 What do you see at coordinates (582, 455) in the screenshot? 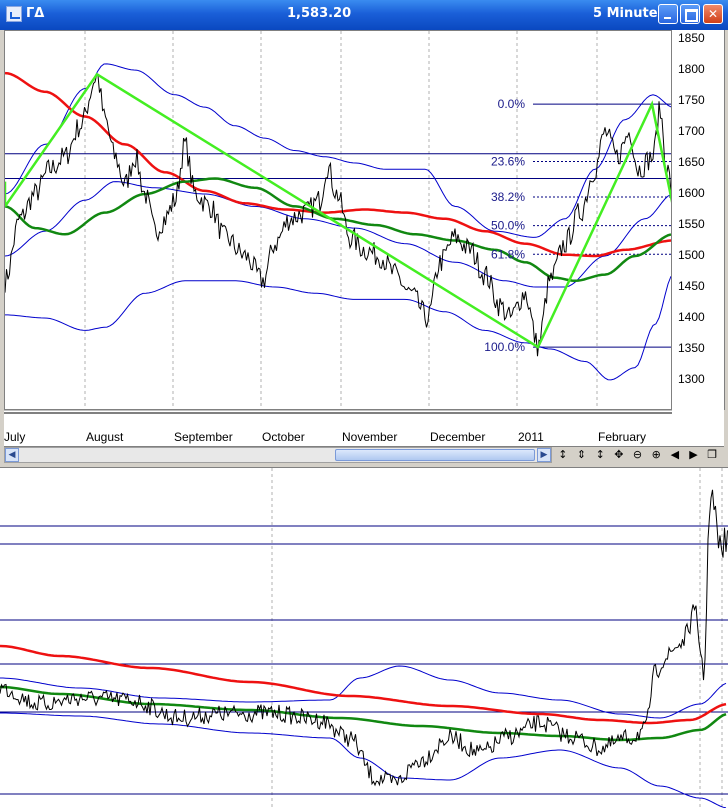
I see `scroll-page-icon: ⇕` at bounding box center [582, 455].